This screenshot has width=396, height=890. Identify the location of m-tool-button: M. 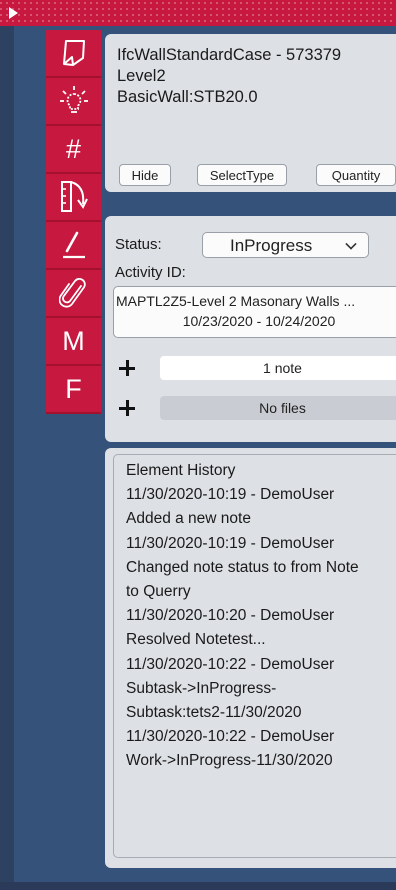
(73, 342).